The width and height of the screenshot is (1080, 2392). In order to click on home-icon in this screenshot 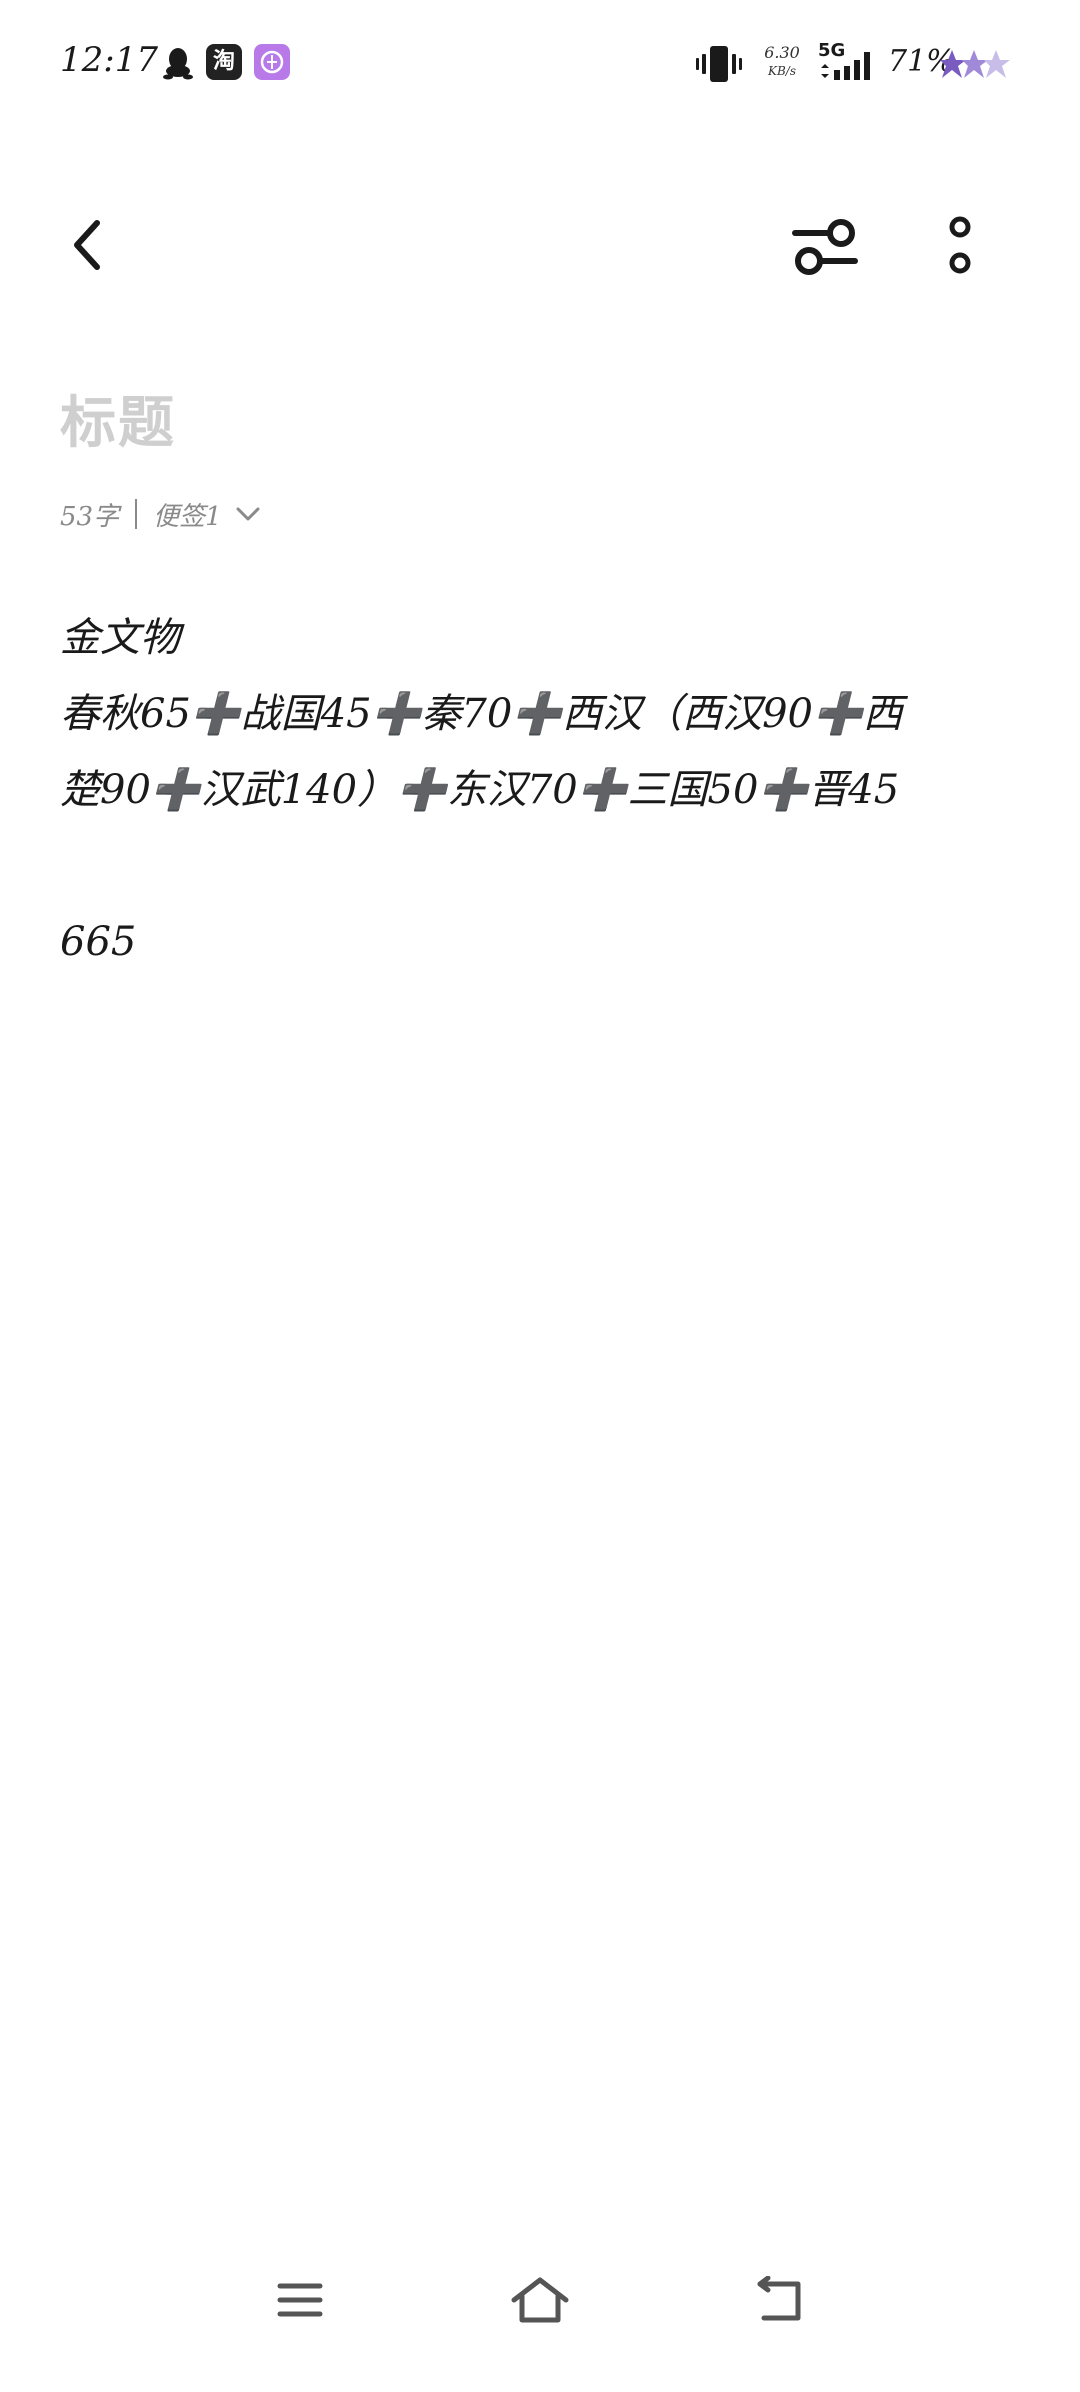, I will do `click(540, 2300)`.